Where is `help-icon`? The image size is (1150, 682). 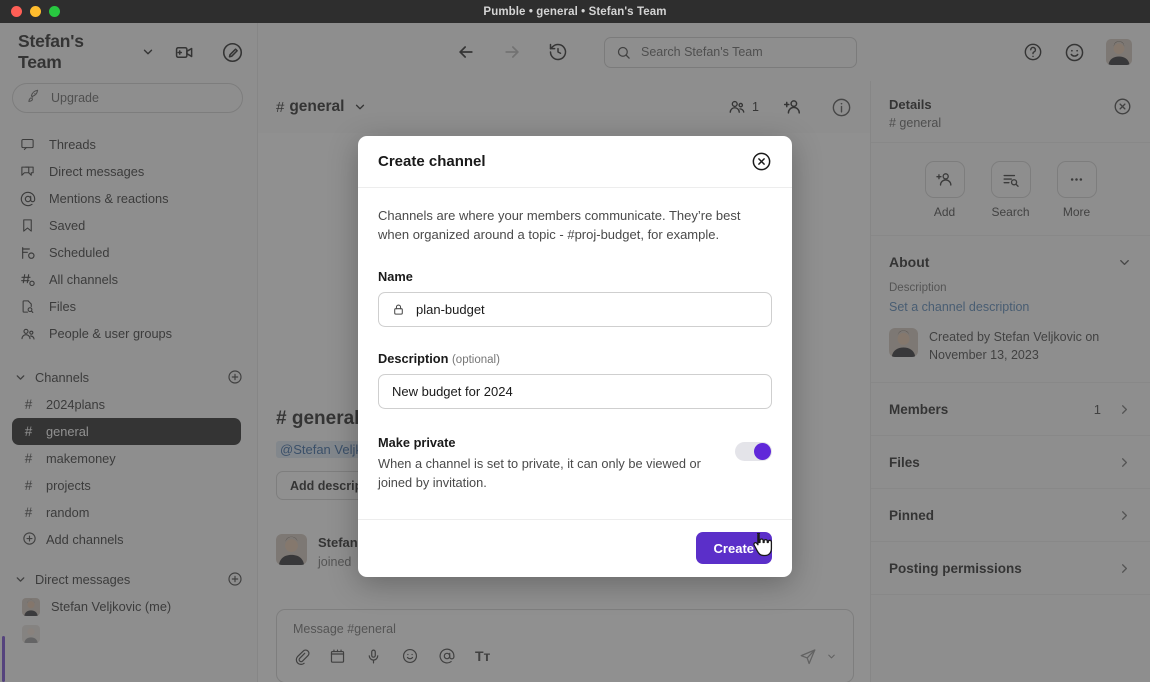 help-icon is located at coordinates (1033, 52).